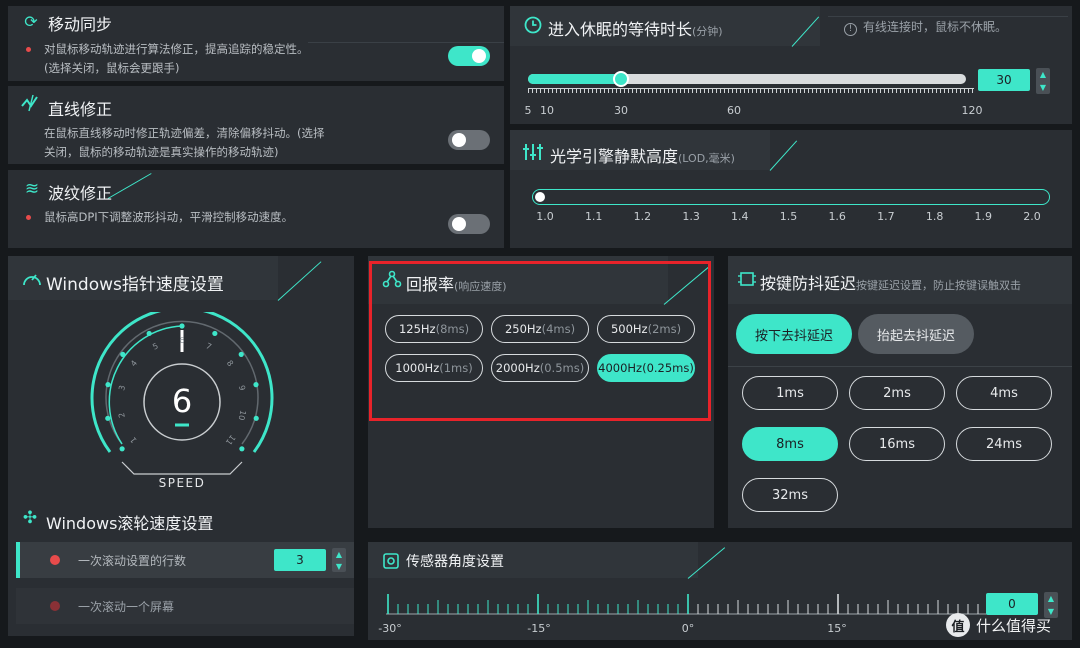 This screenshot has width=1080, height=648. Describe the element at coordinates (469, 56) in the screenshot. I see `motion-sync-toggle` at that location.